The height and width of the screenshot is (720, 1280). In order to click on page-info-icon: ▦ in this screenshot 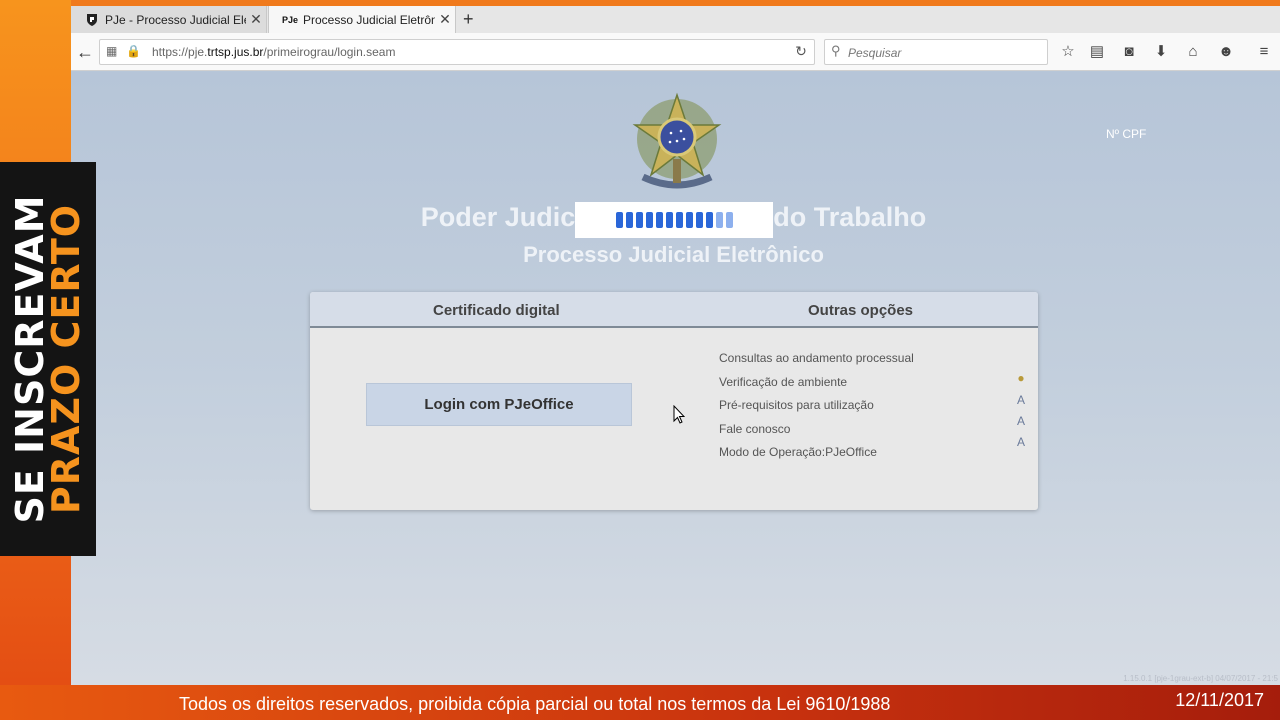, I will do `click(111, 51)`.